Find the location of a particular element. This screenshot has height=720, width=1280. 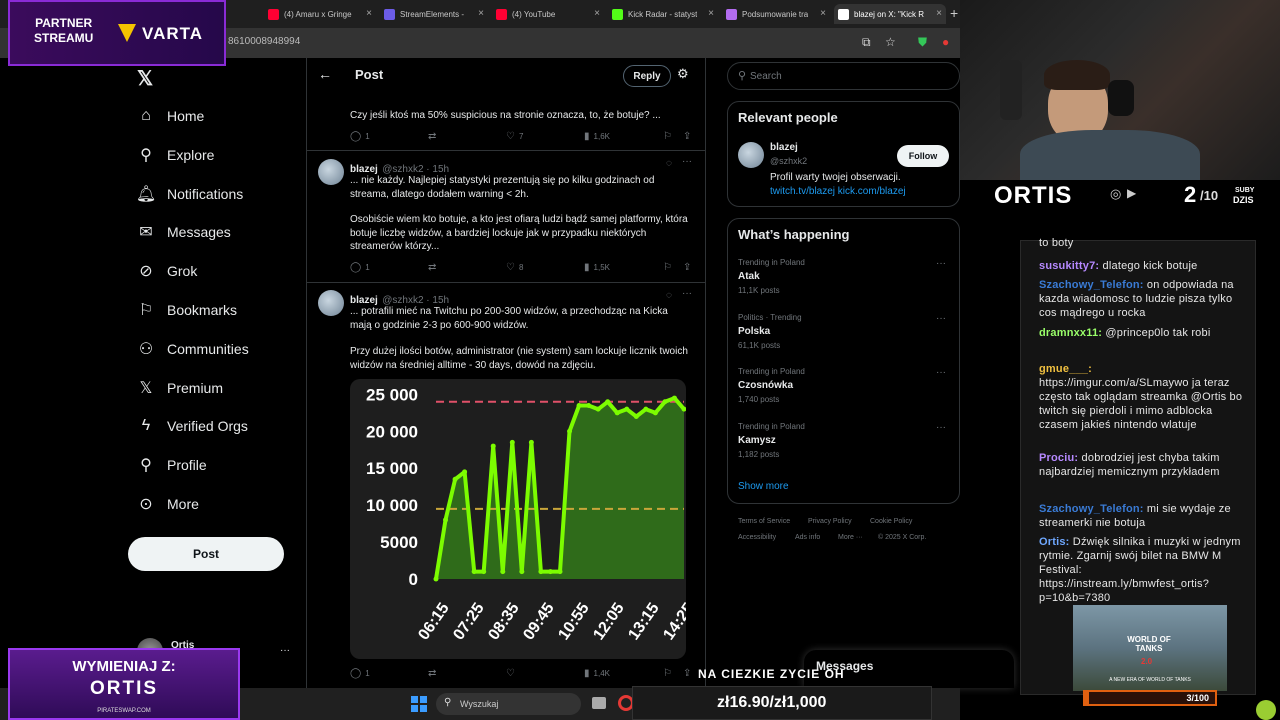

nav-item-home: ⌂ Home is located at coordinates (170, 116).